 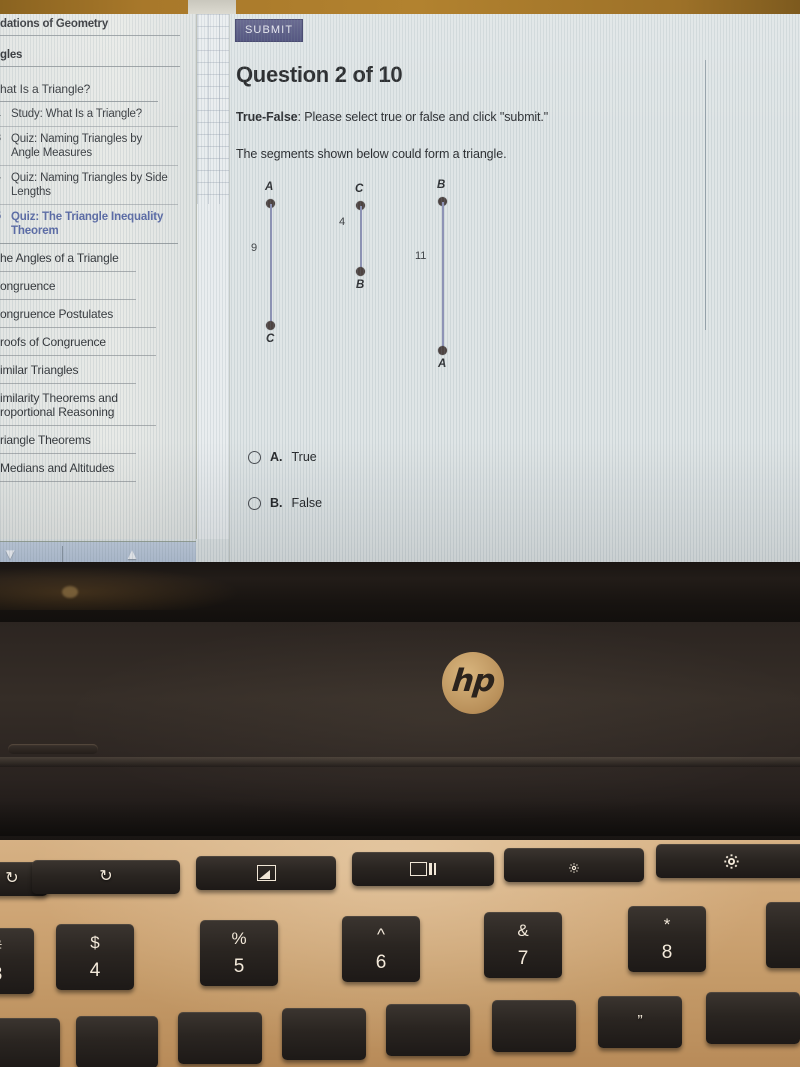 I want to click on sidebar-item-quiz-naming-by-side: 4 Quiz: Naming Triangles by Side Lengths, so click(x=89, y=185).